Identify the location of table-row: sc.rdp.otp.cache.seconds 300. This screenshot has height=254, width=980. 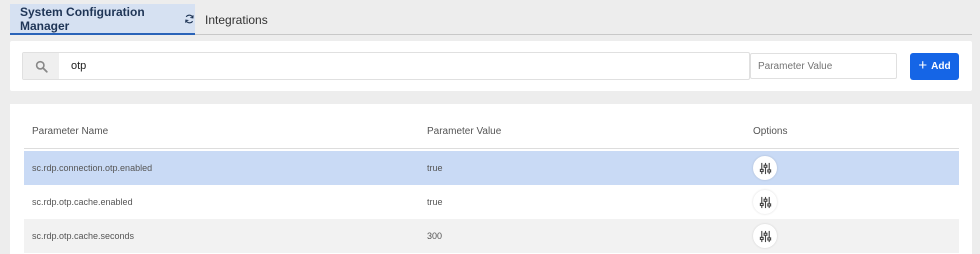
(491, 236).